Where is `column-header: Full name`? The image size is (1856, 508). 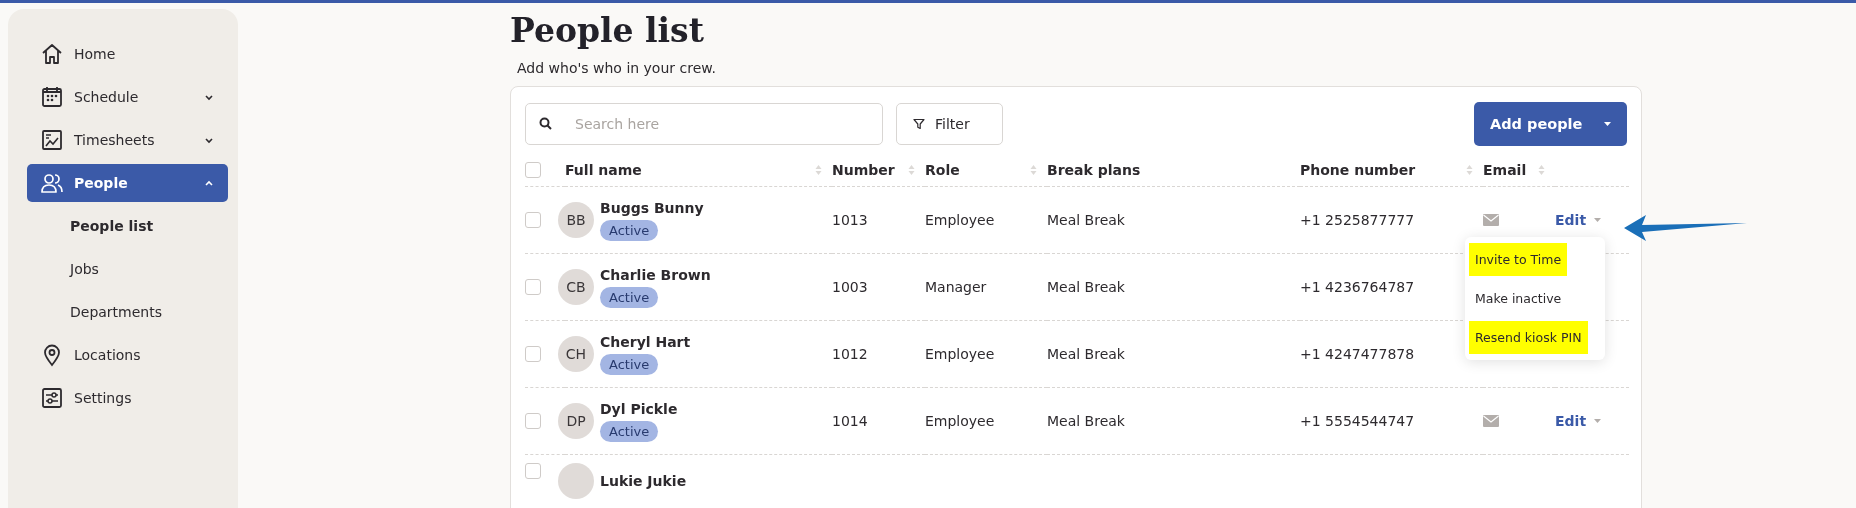 column-header: Full name is located at coordinates (603, 170).